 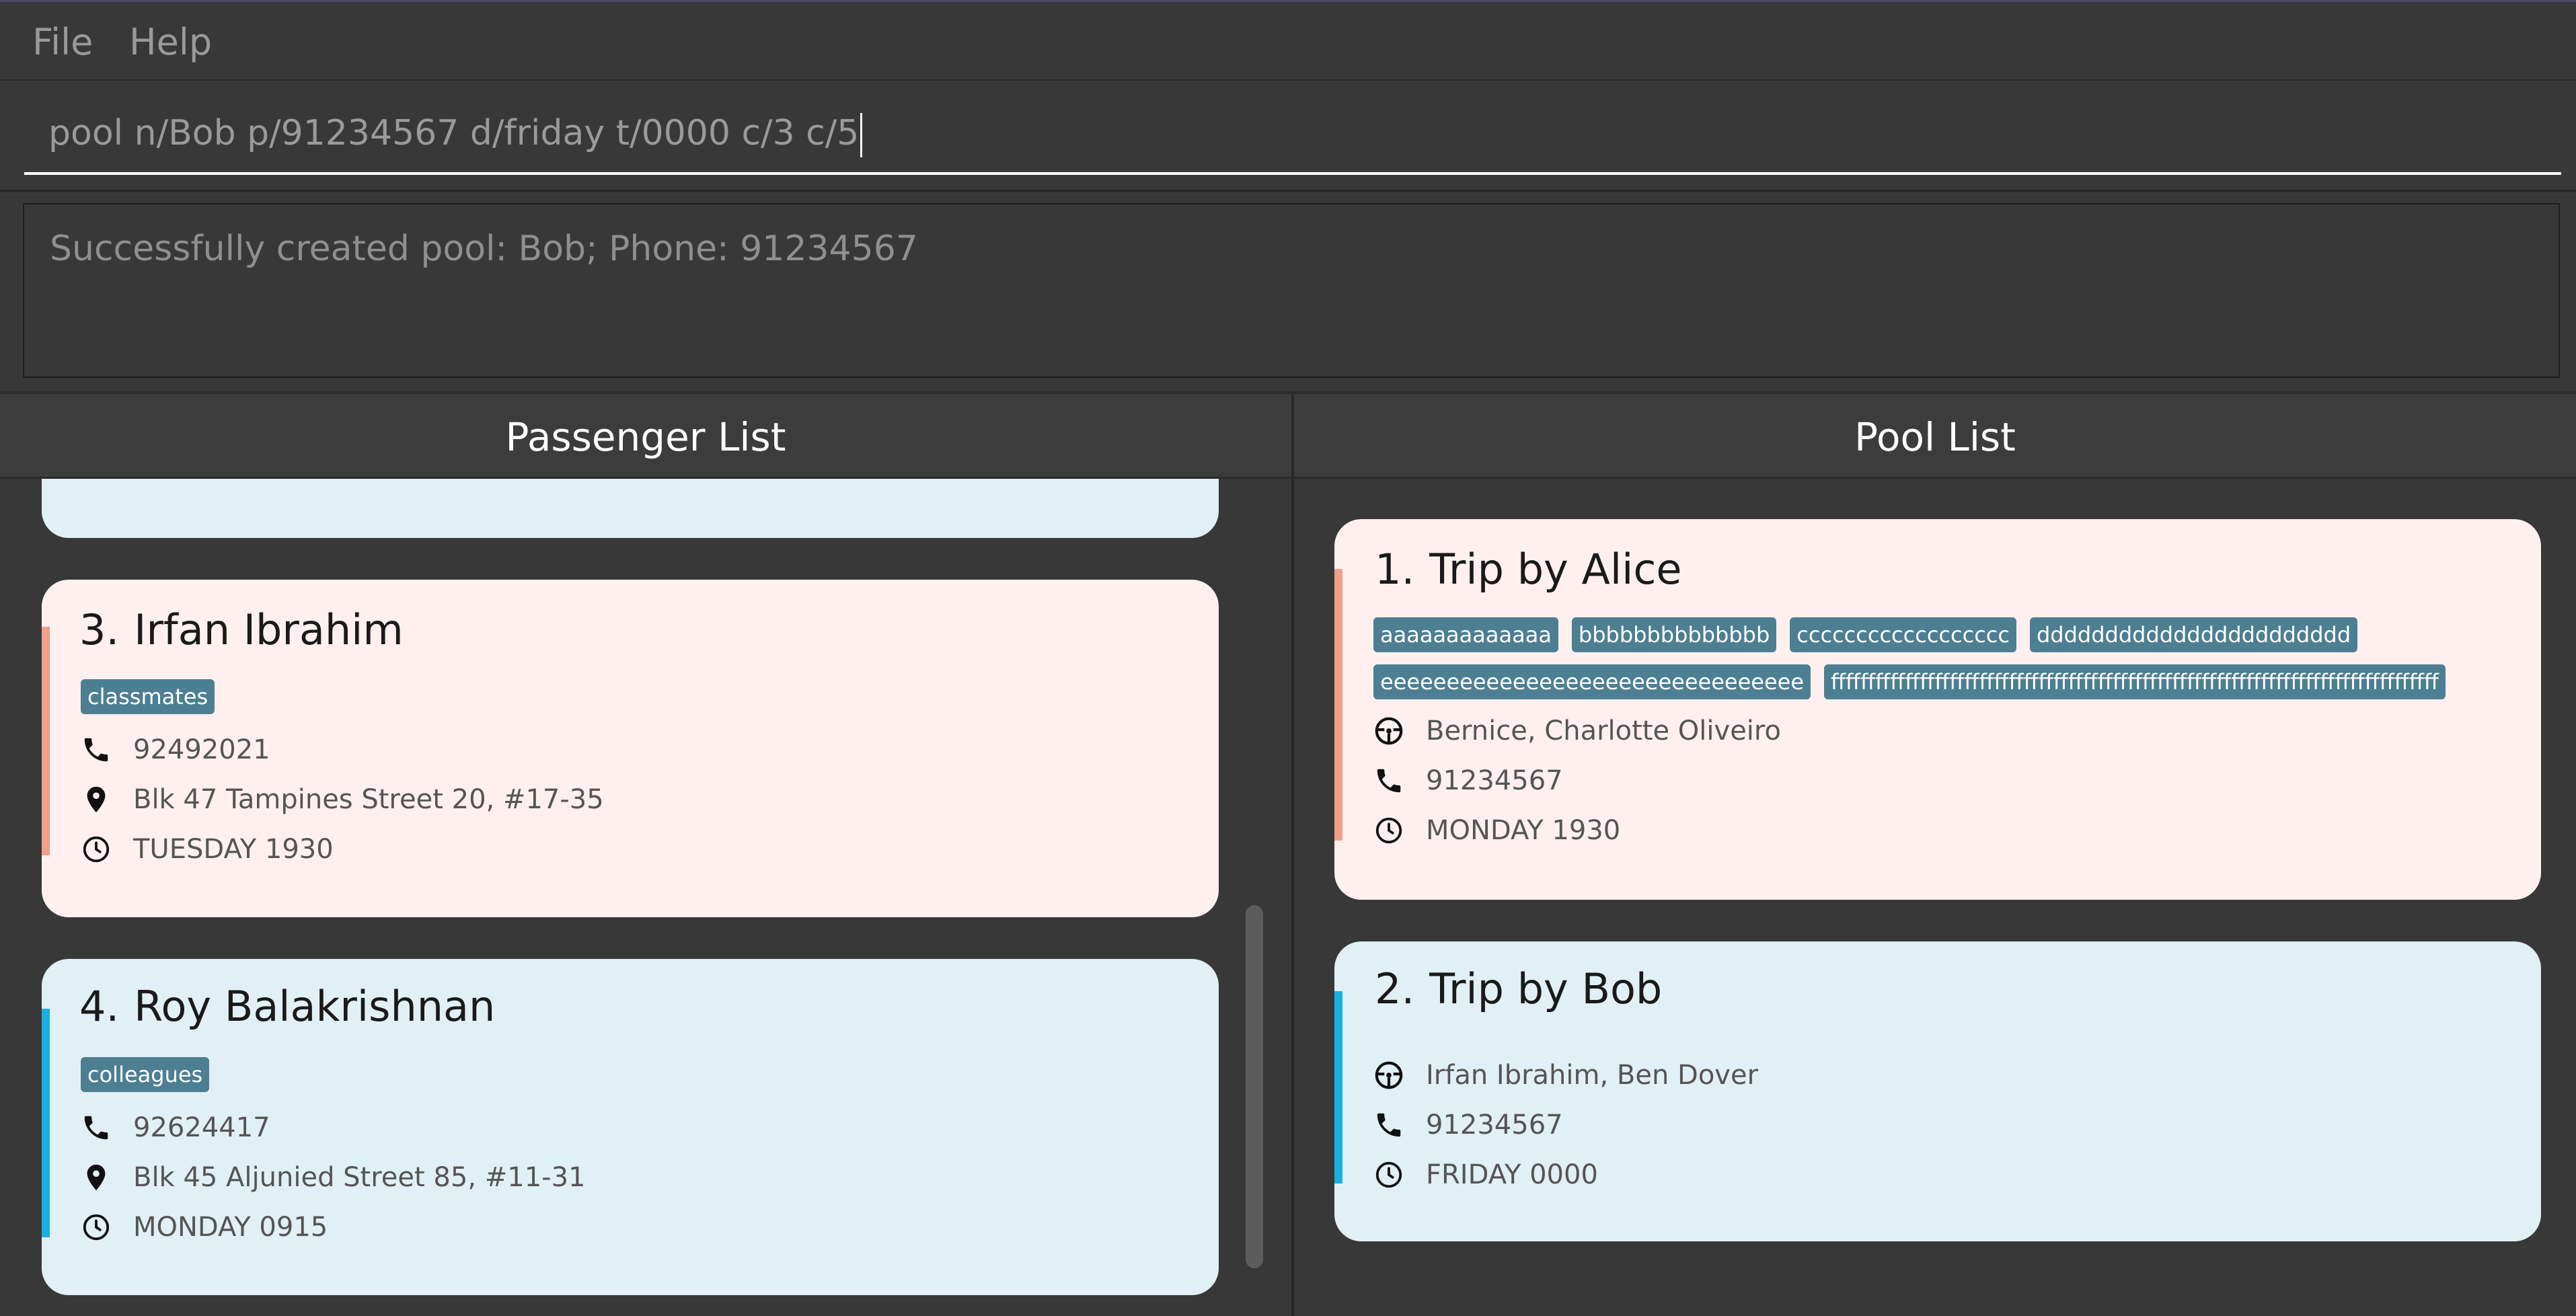 I want to click on passenger-title: 4. Roy Balakrishnan, so click(x=287, y=1007).